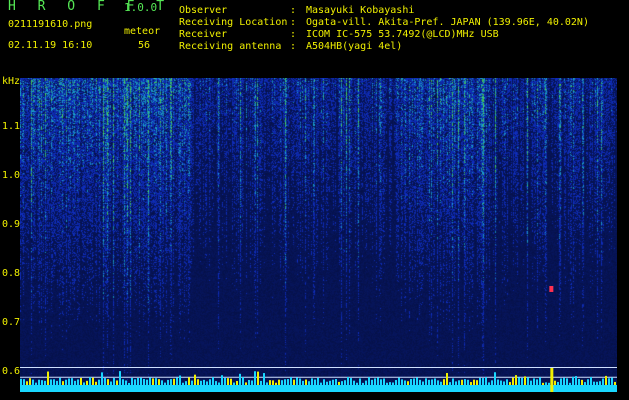  What do you see at coordinates (11, 372) in the screenshot?
I see `y-tick-label: 0.6` at bounding box center [11, 372].